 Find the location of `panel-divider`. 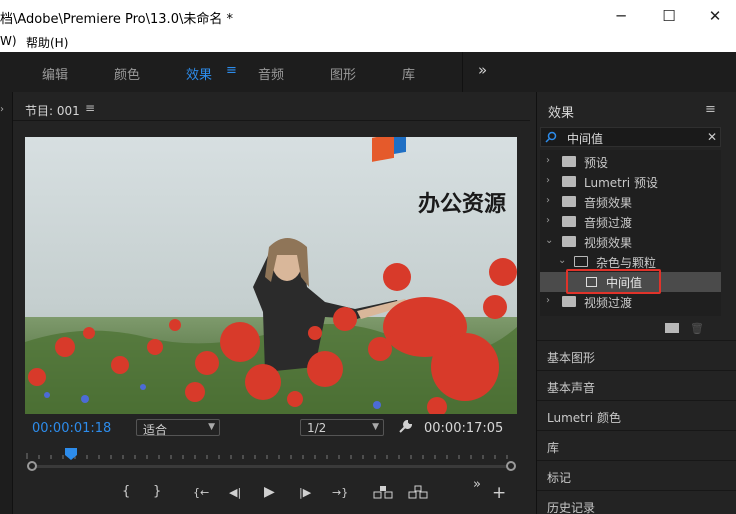

panel-divider is located at coordinates (271, 120).